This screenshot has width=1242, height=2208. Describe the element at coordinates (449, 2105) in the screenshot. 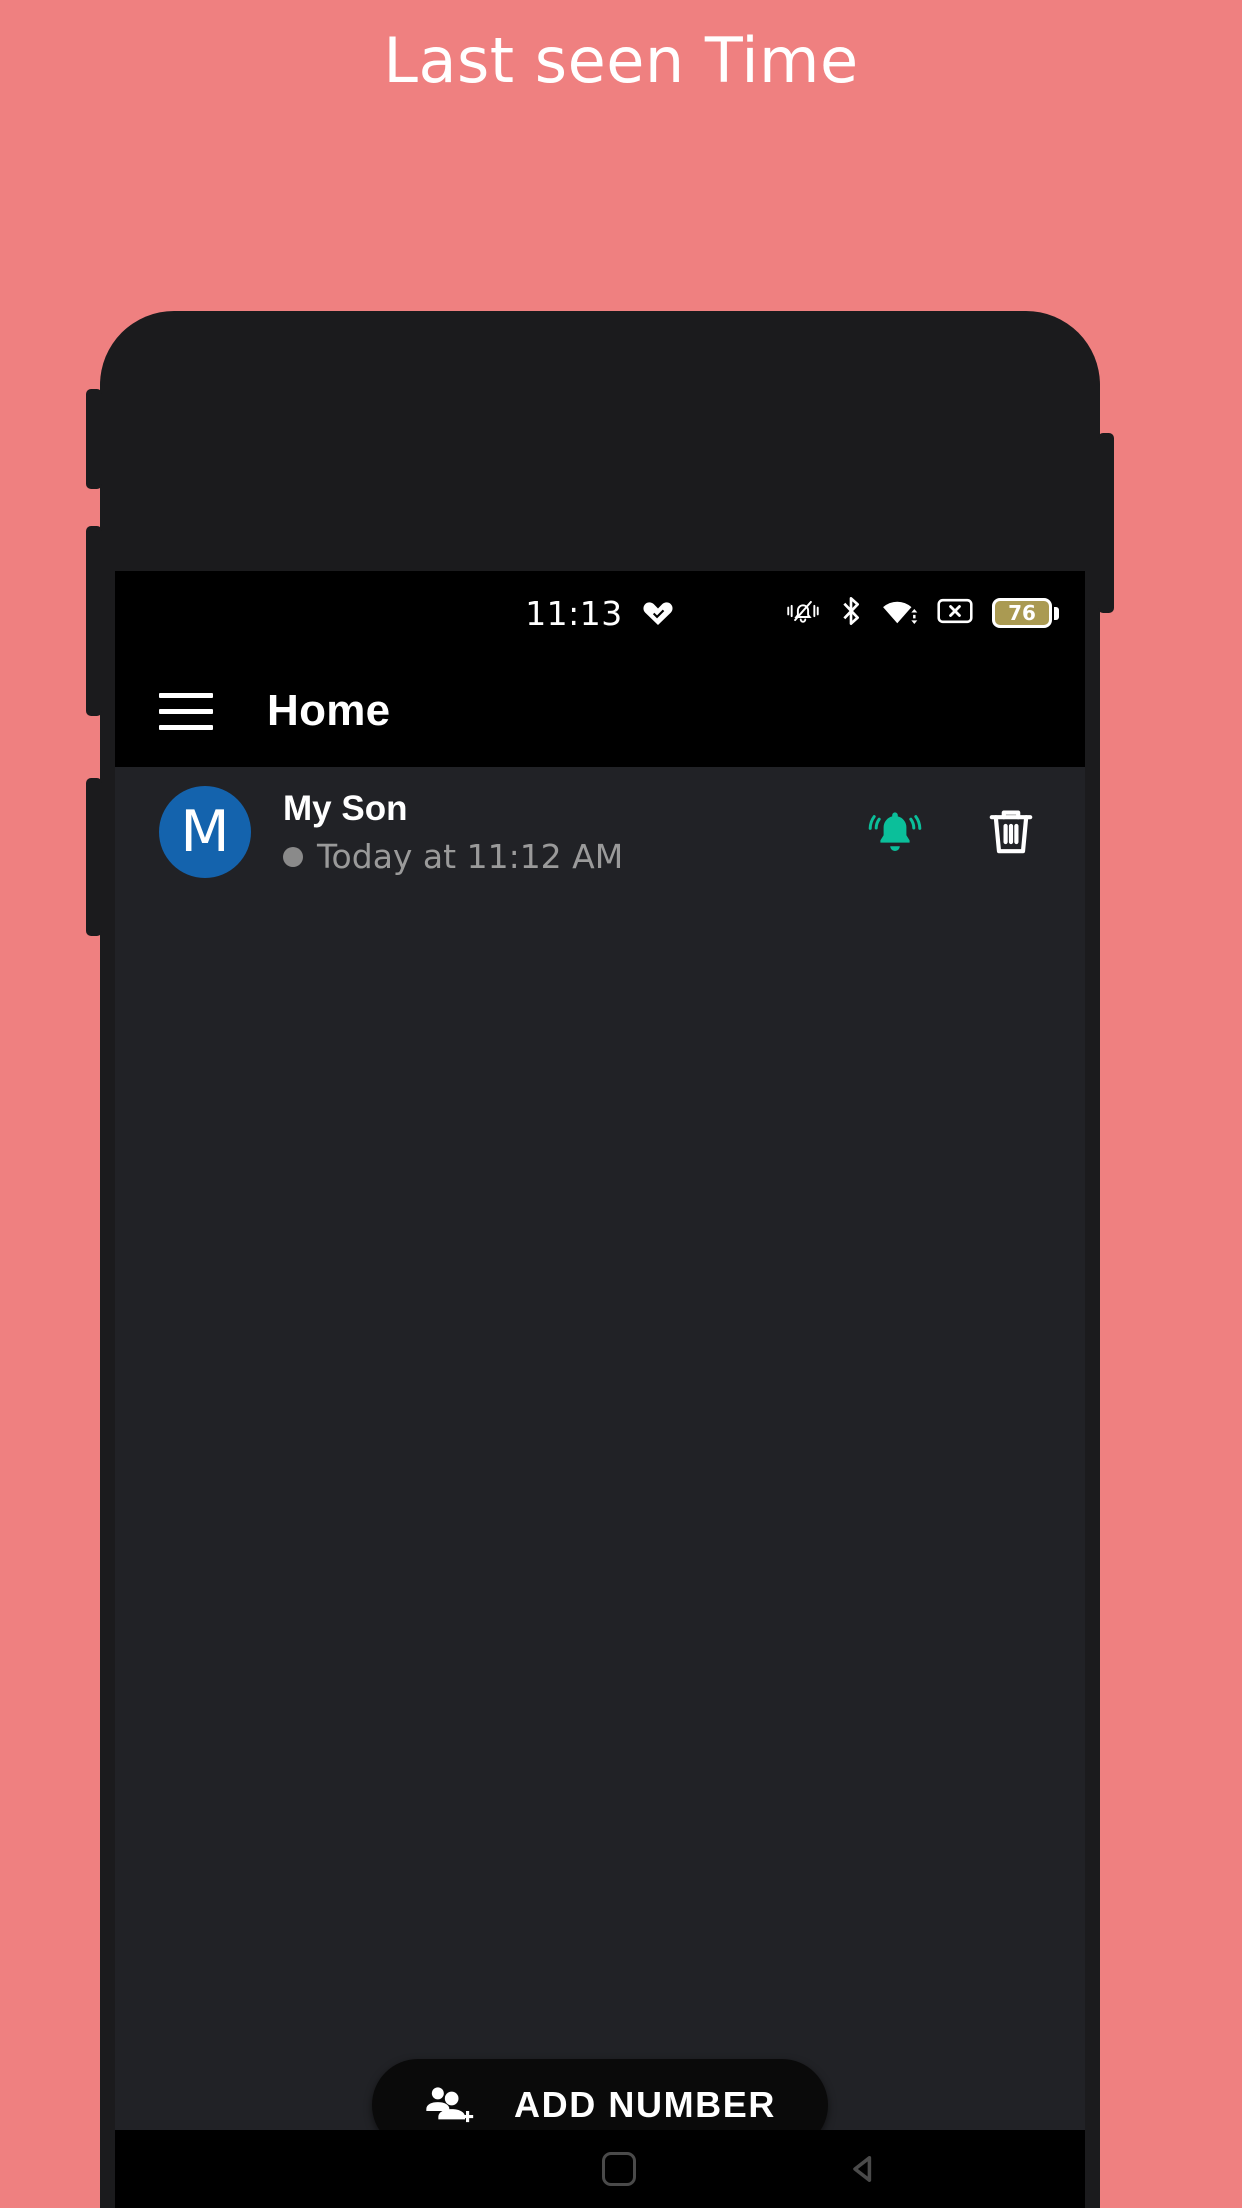

I see `group-add-icon` at that location.